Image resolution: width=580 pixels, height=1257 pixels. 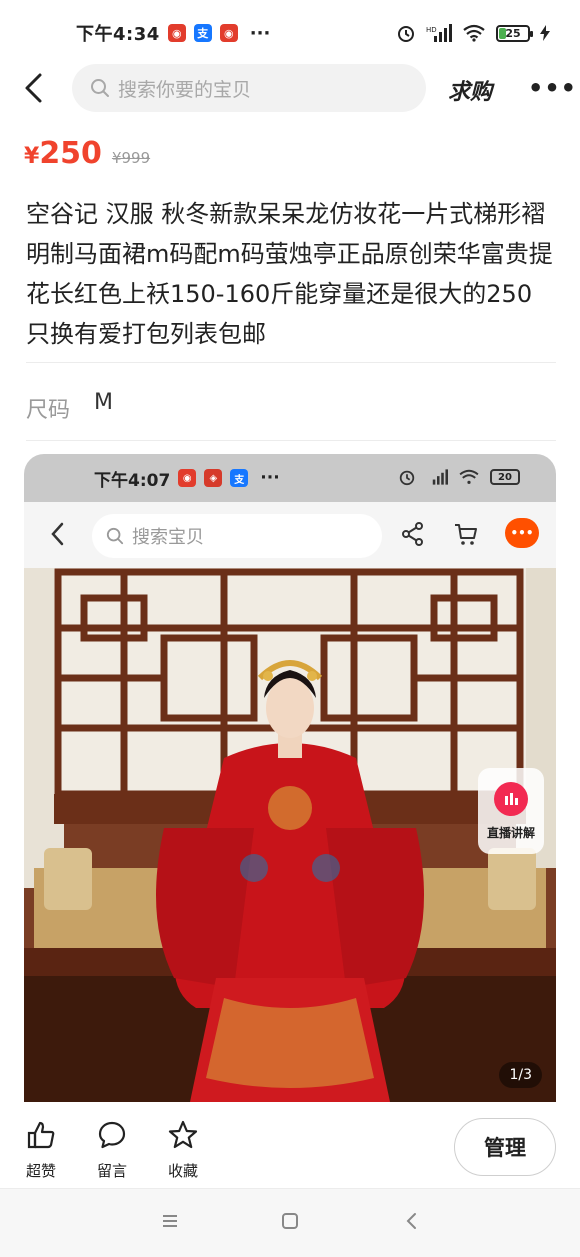 What do you see at coordinates (552, 88) in the screenshot?
I see `more-menu-button: •••` at bounding box center [552, 88].